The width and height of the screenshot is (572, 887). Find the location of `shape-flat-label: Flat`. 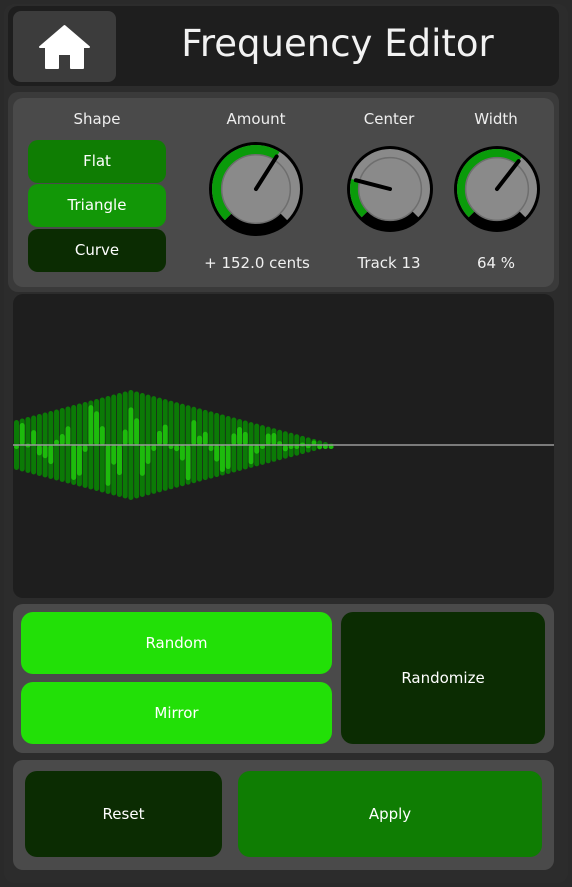

shape-flat-label: Flat is located at coordinates (97, 161).